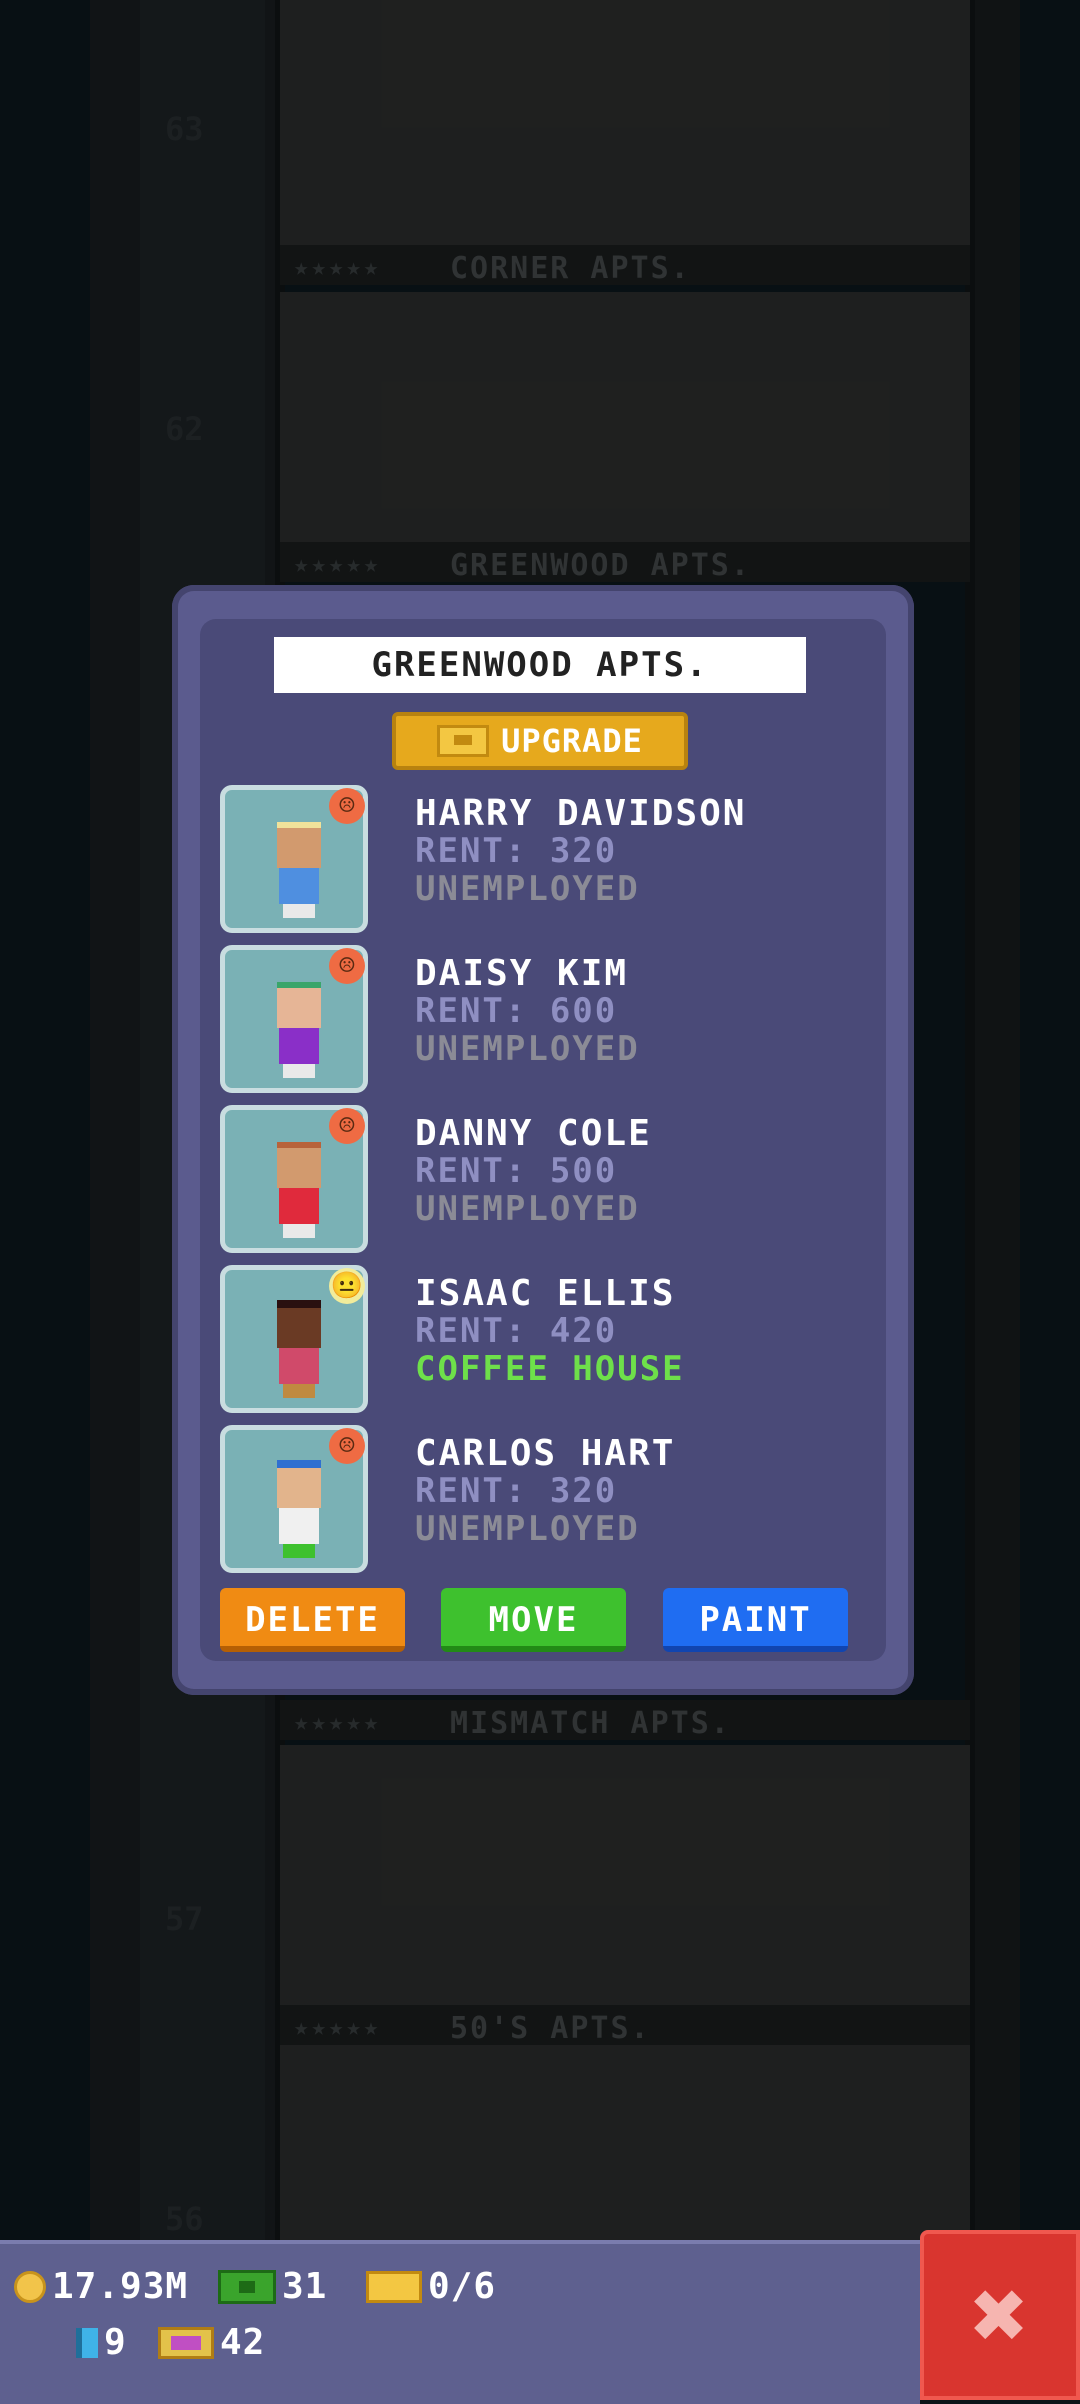 This screenshot has height=2404, width=1080. I want to click on tickets-value: 0/6, so click(462, 2286).